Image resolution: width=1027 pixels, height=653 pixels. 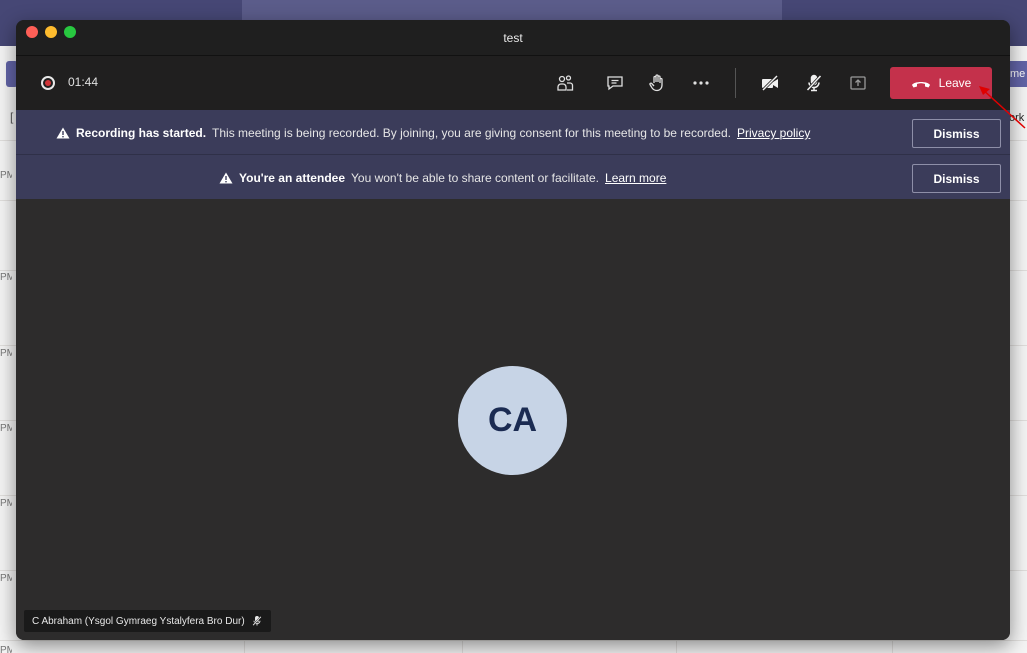 I want to click on more-icon, so click(x=701, y=83).